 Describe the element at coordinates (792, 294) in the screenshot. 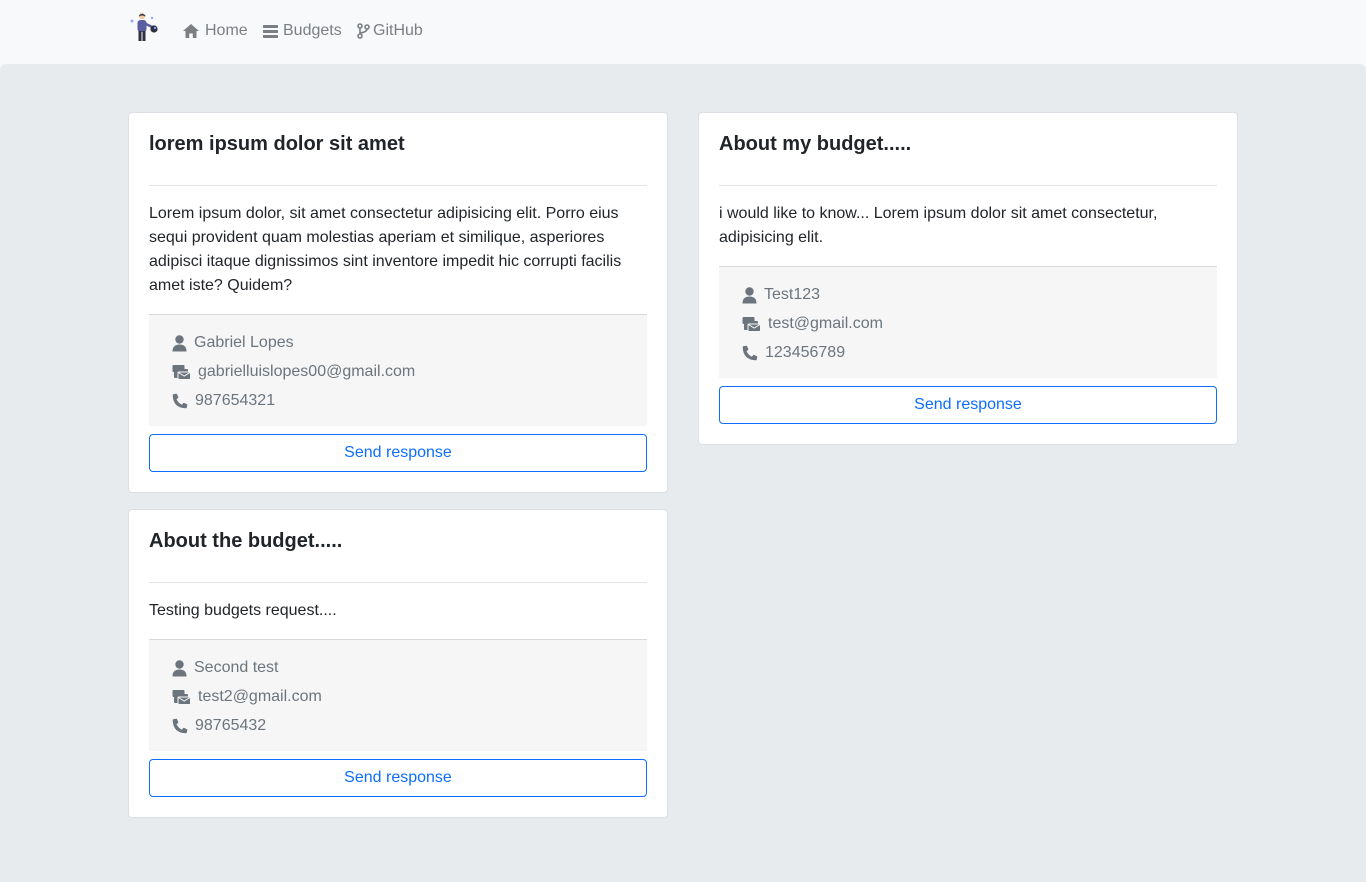

I see `contact-name: Test123` at that location.